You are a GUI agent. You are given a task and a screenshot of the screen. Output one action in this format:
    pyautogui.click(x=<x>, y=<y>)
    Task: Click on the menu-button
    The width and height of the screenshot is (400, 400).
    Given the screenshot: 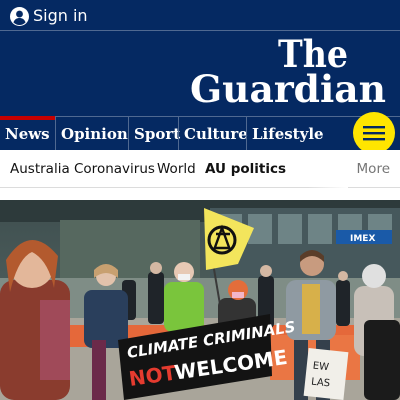 What is the action you would take?
    pyautogui.click(x=374, y=133)
    